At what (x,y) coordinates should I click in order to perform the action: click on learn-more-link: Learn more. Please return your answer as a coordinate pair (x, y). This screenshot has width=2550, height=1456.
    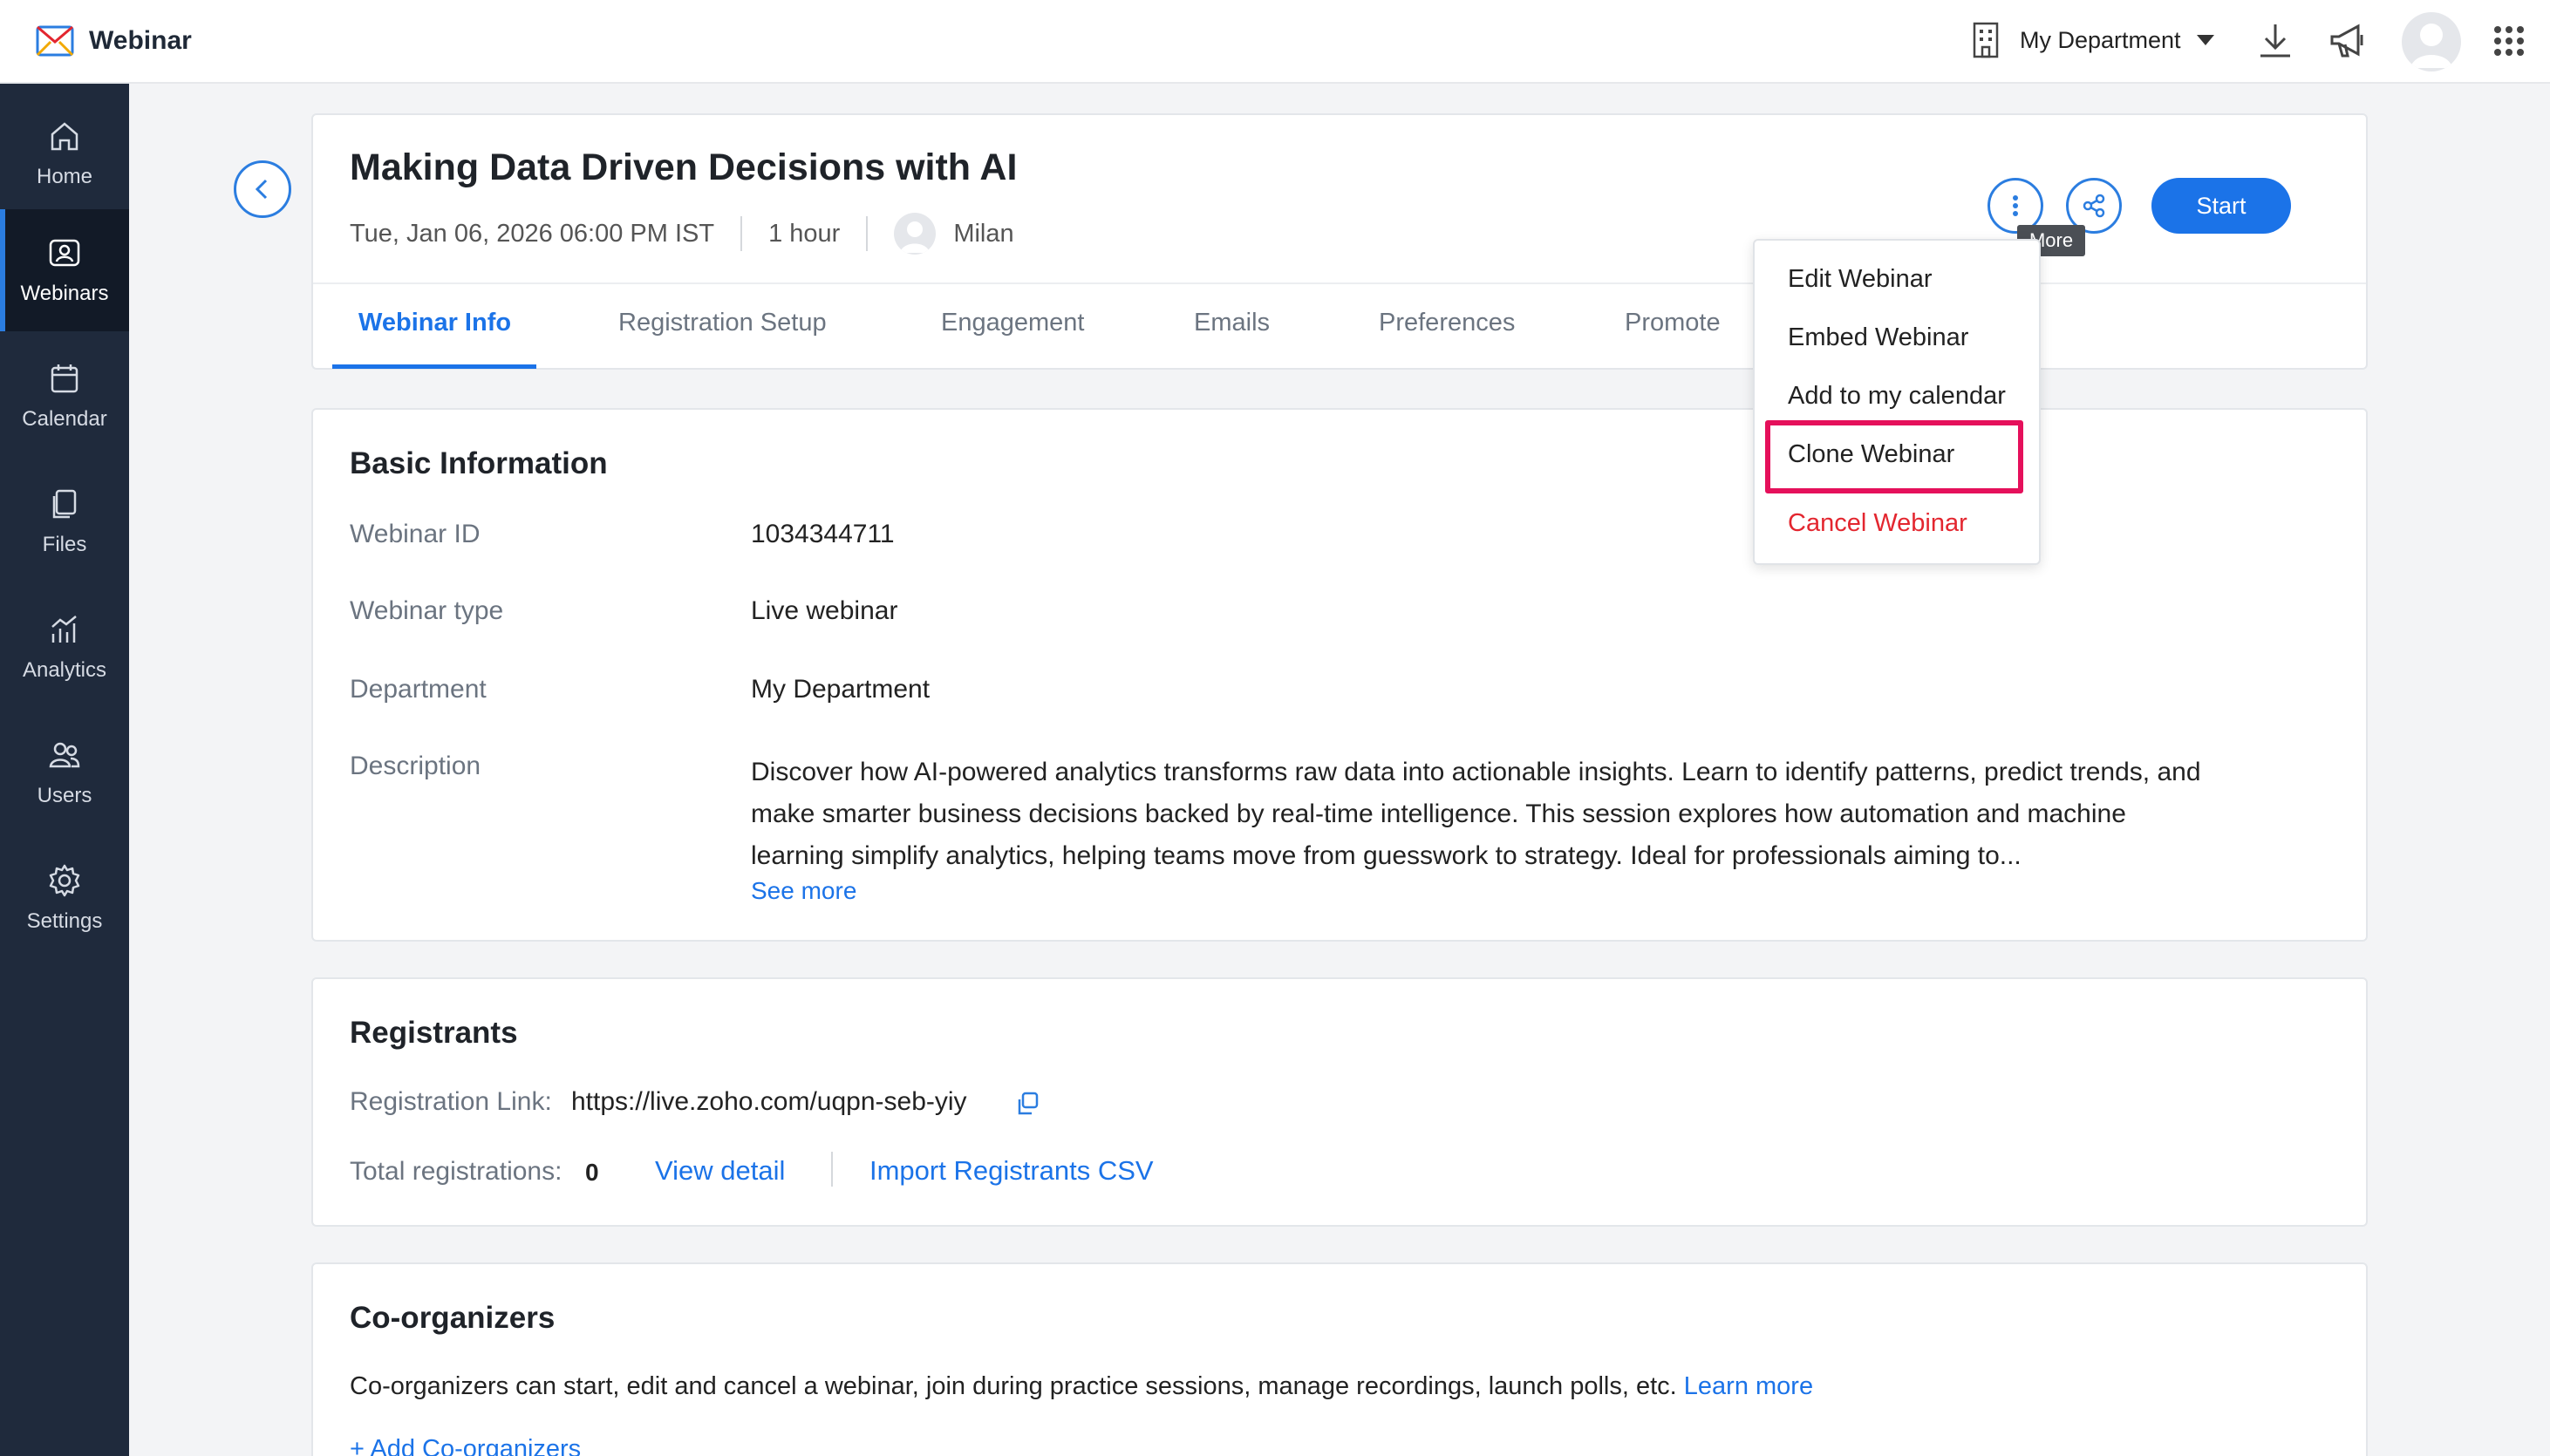
    Looking at the image, I should click on (1748, 1386).